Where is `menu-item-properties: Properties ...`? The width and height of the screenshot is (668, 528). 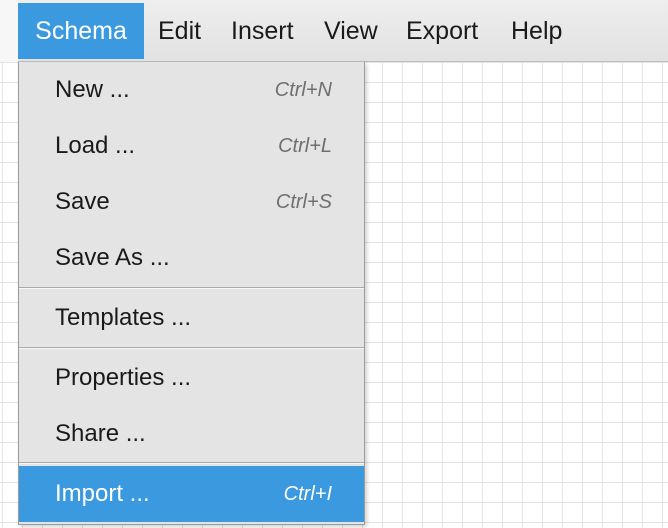
menu-item-properties: Properties ... is located at coordinates (191, 378).